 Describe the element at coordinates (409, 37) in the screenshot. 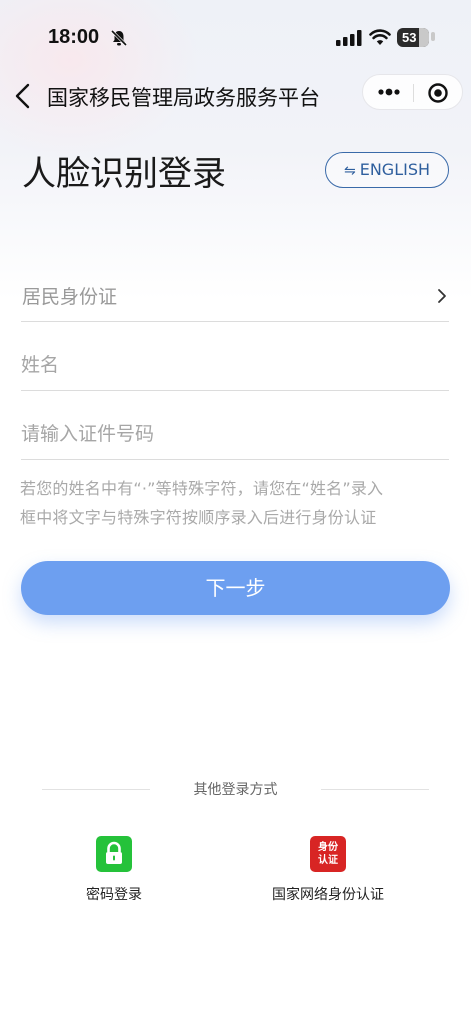

I see `battery-level: 53` at that location.